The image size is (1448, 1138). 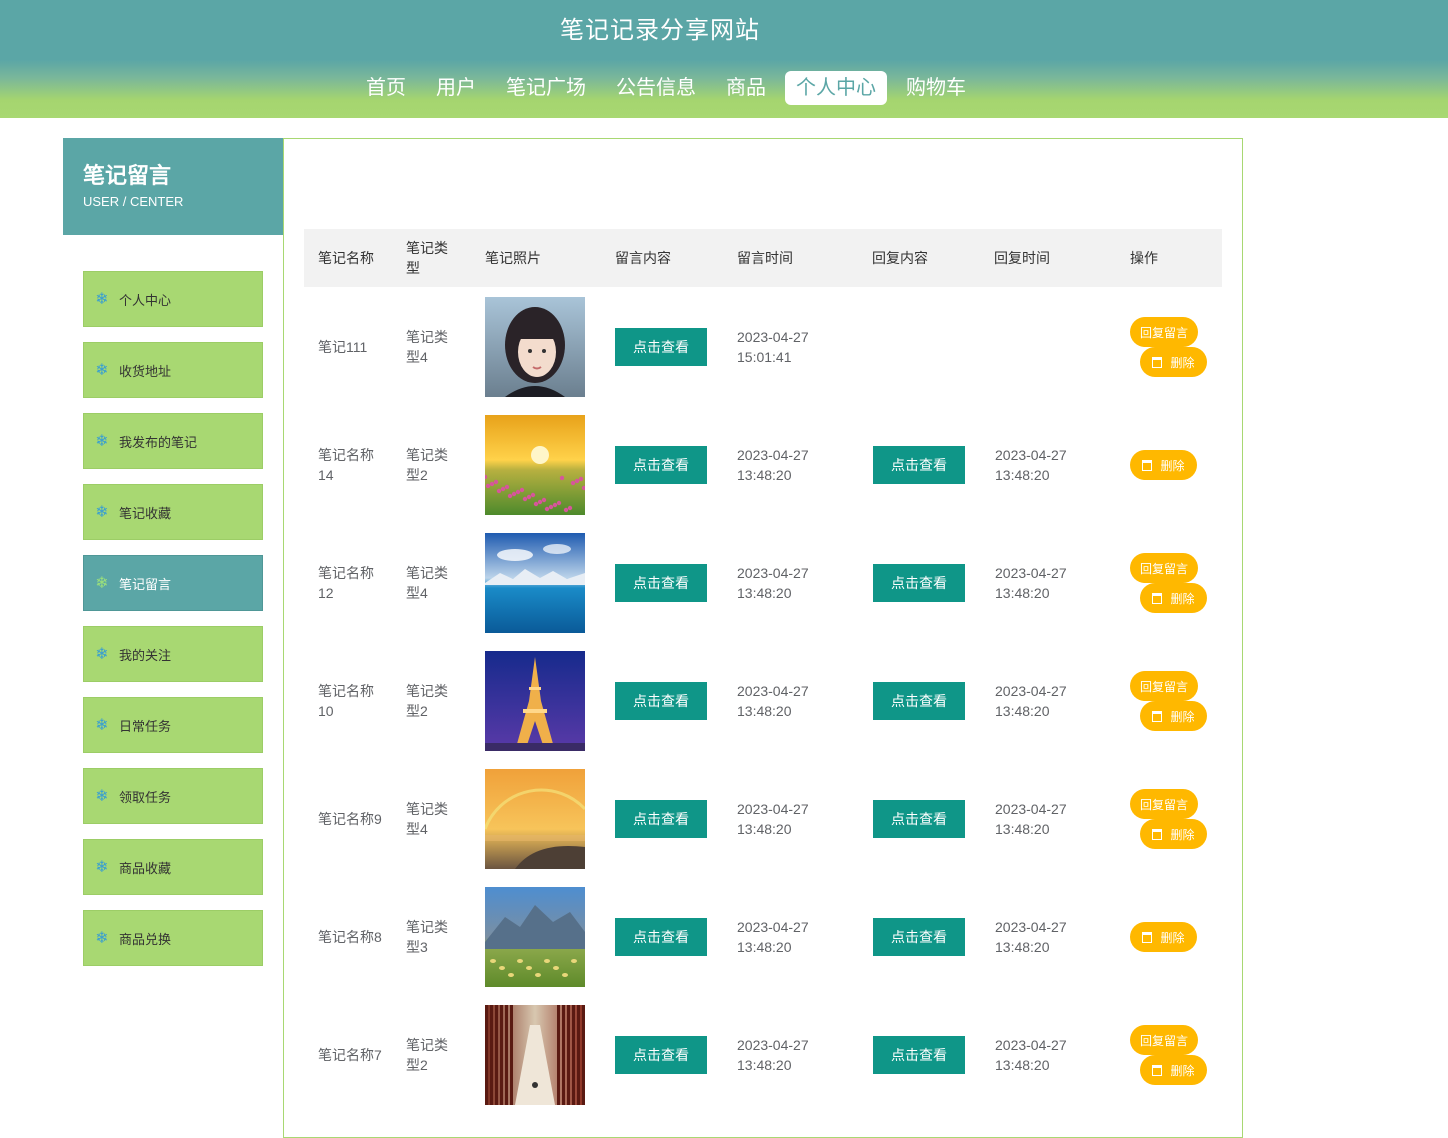 What do you see at coordinates (173, 867) in the screenshot?
I see `sidebar-item-8: ❄ 商品收藏` at bounding box center [173, 867].